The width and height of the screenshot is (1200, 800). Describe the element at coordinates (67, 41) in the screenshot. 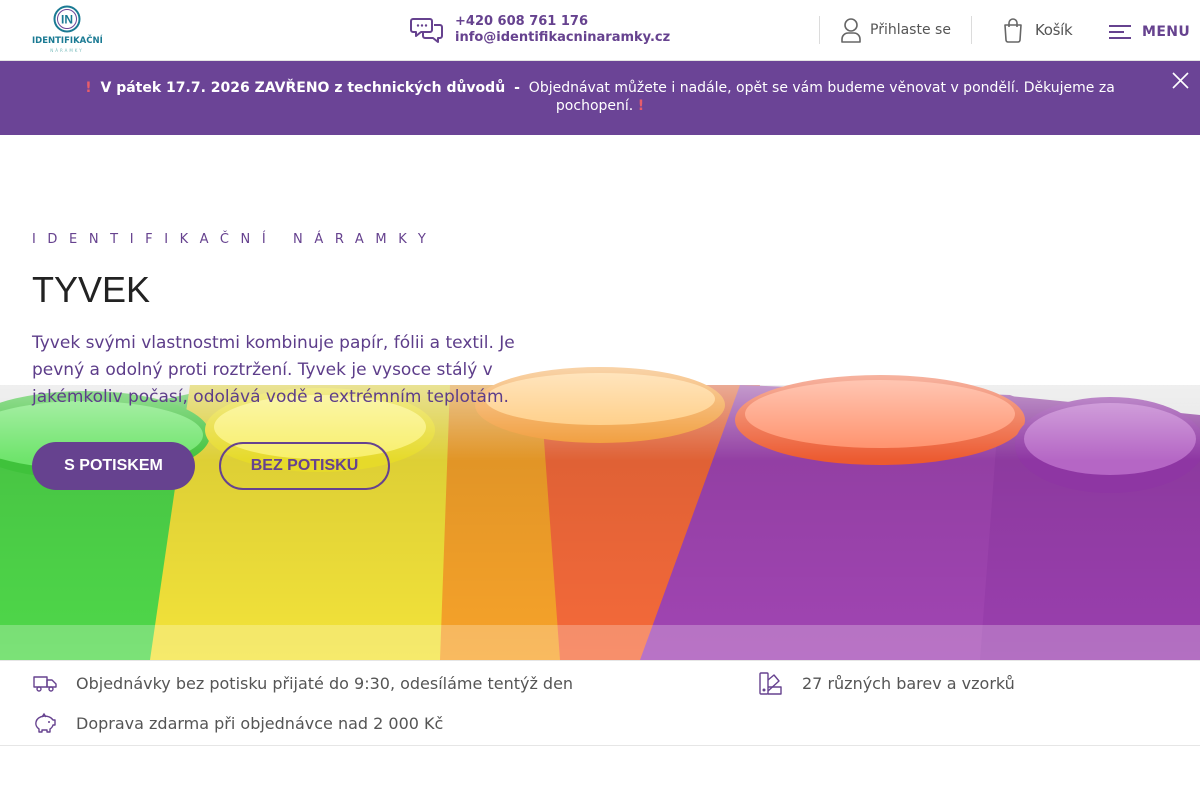

I see `logo-text: IDENTIFIKAČNÍ` at that location.